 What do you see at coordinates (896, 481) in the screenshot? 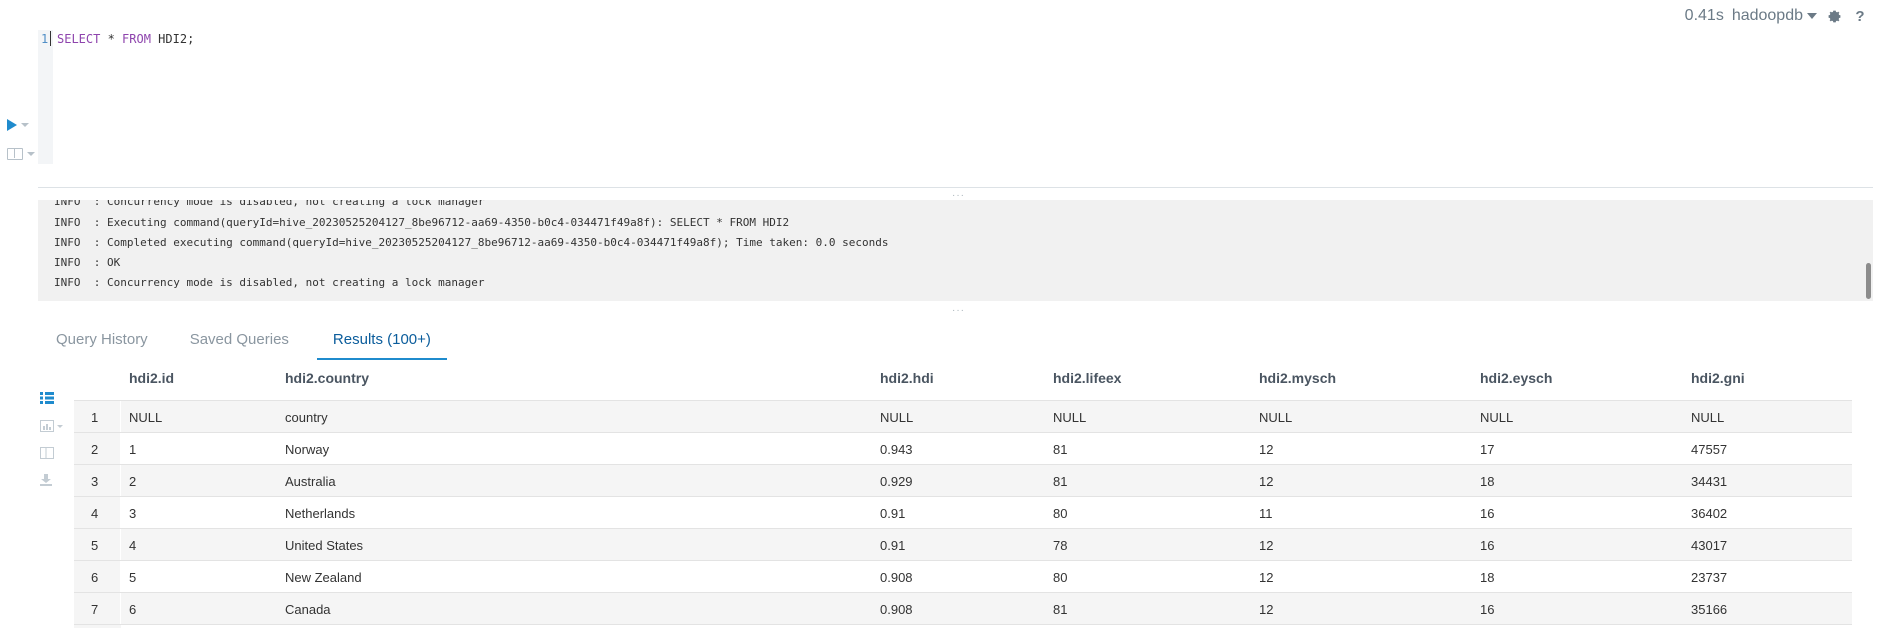
I see `cell-hdi: 0.929` at bounding box center [896, 481].